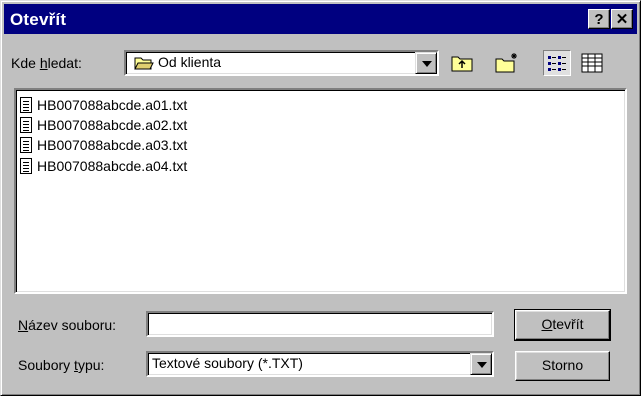 This screenshot has height=396, width=641. I want to click on filename-input, so click(320, 324).